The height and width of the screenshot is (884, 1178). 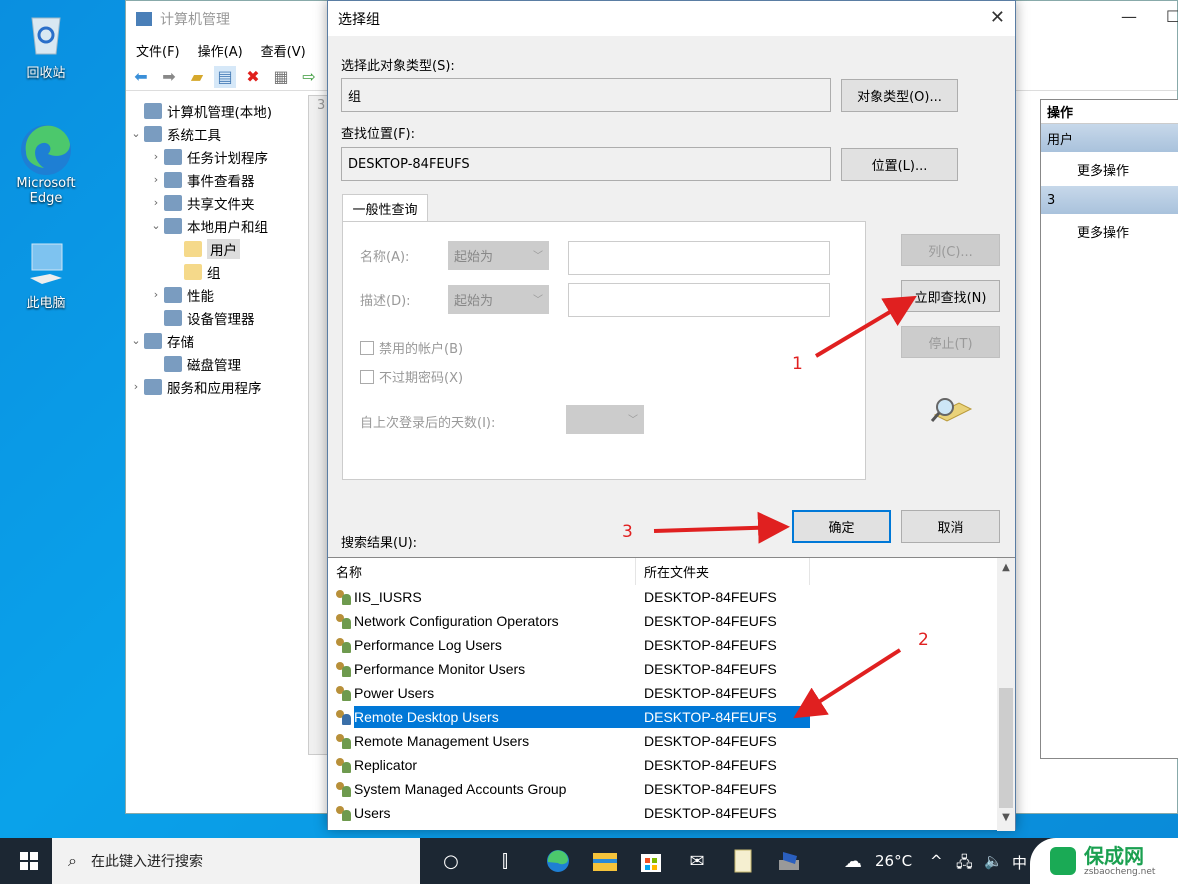 I want to click on store-icon, so click(x=651, y=861).